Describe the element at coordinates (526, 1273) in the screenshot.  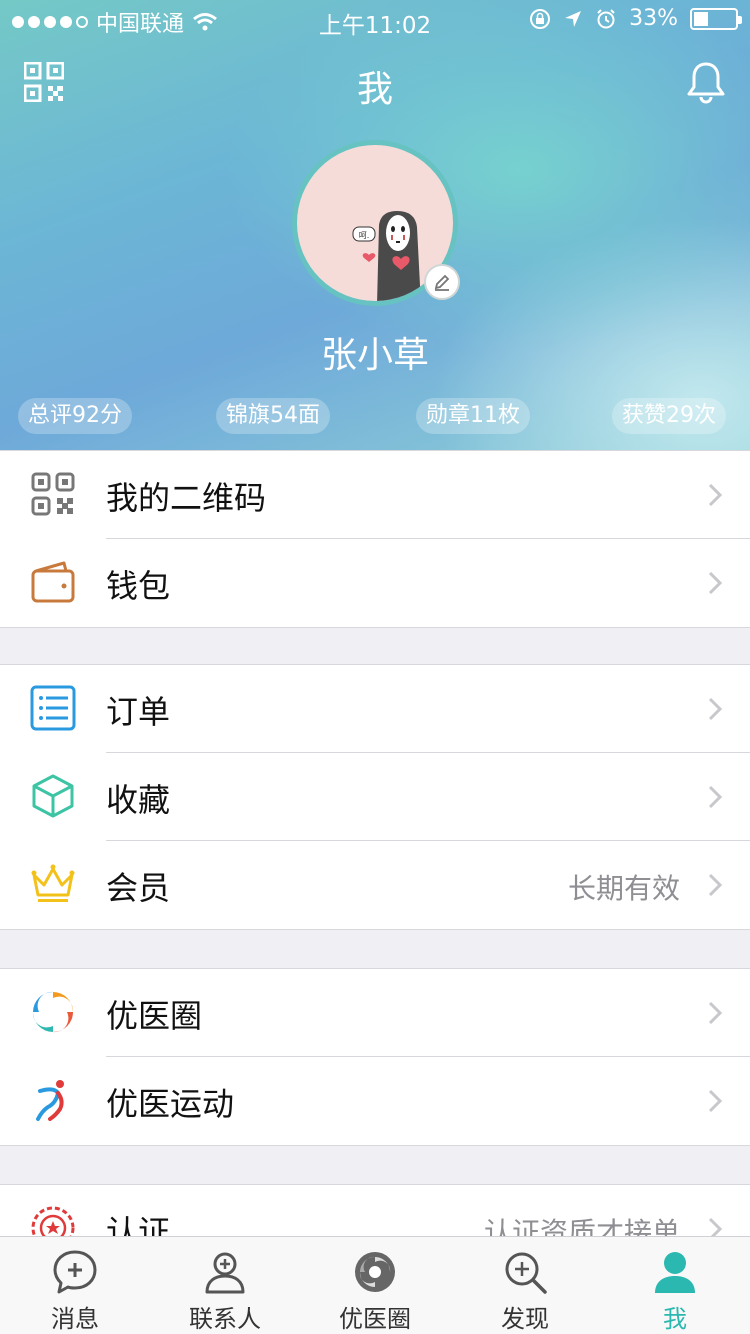
I see `search-icon` at that location.